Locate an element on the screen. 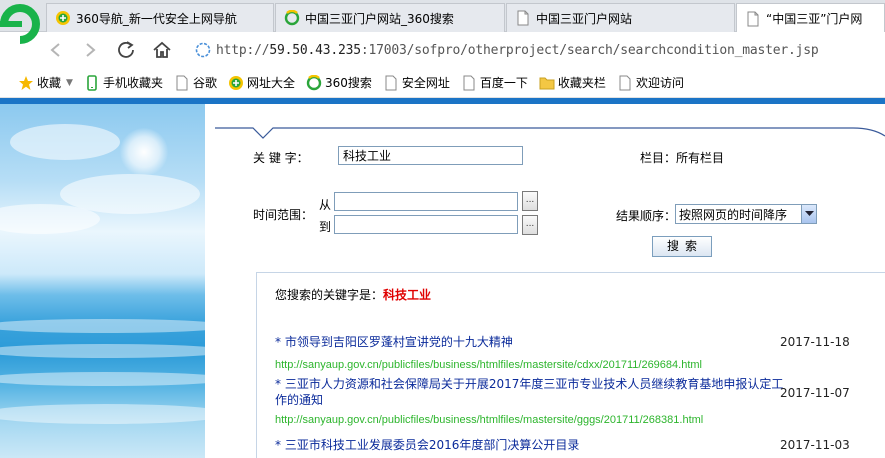 The width and height of the screenshot is (885, 458). url-host: 59.50.43.235 is located at coordinates (315, 50).